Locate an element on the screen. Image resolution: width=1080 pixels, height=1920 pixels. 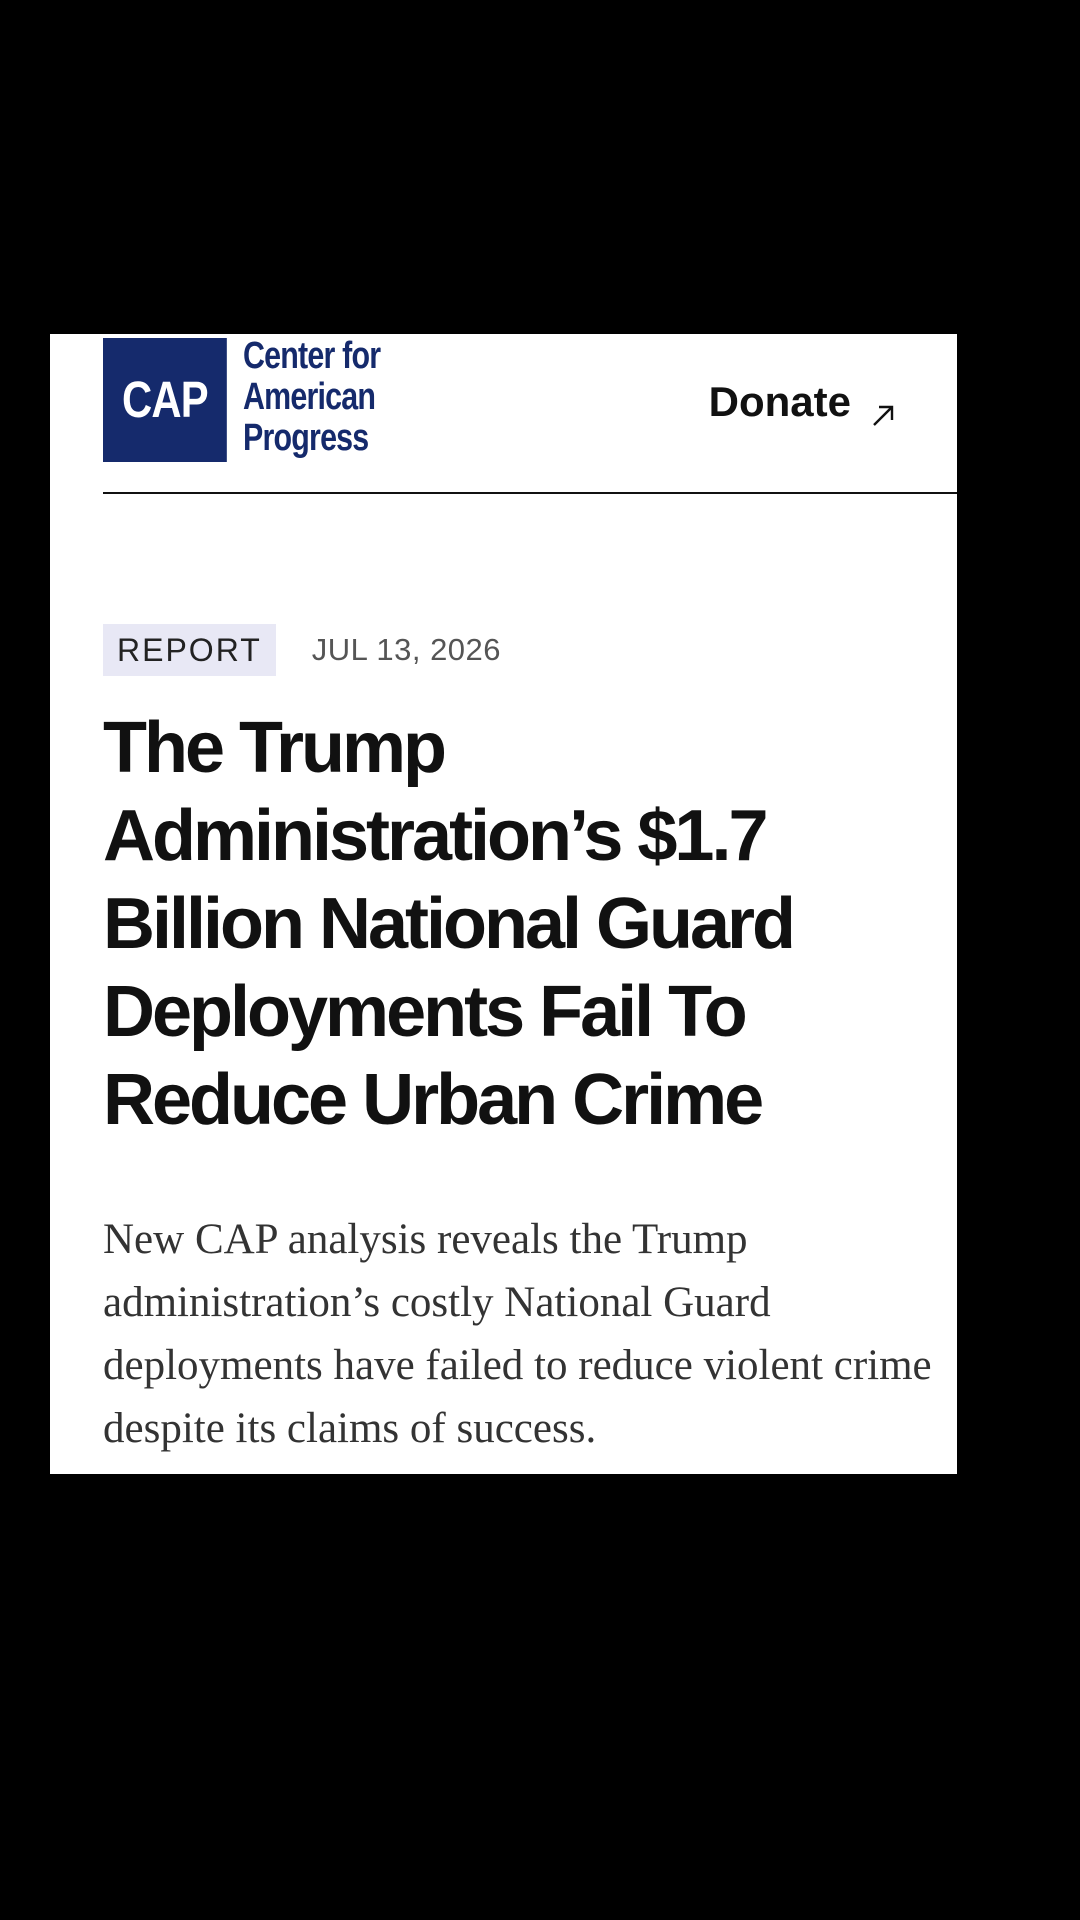
category-badge: REPORT is located at coordinates (189, 650).